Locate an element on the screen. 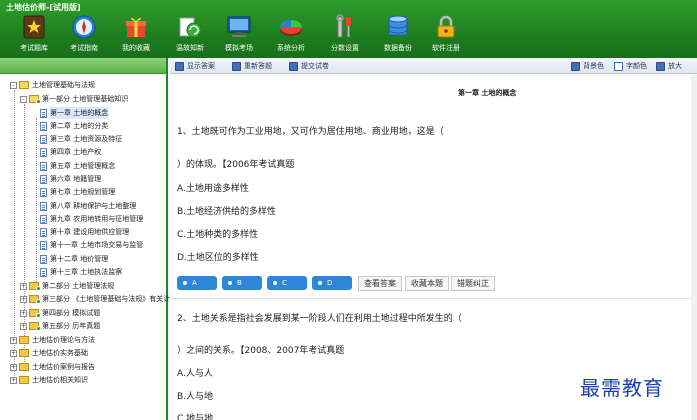 The width and height of the screenshot is (697, 420). pie-chart-icon is located at coordinates (291, 27).